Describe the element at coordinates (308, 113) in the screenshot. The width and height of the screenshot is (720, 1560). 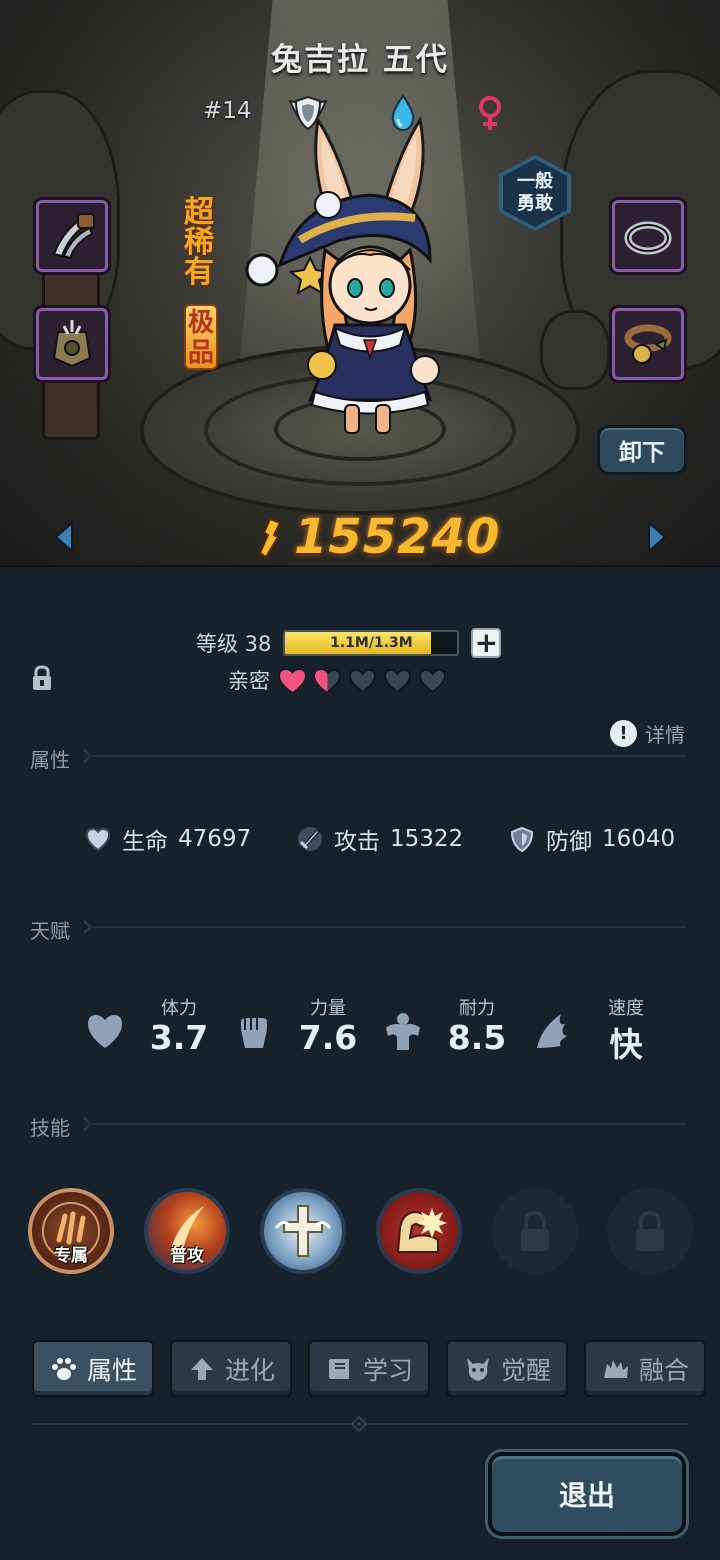
I see `winged-shield-icon` at that location.